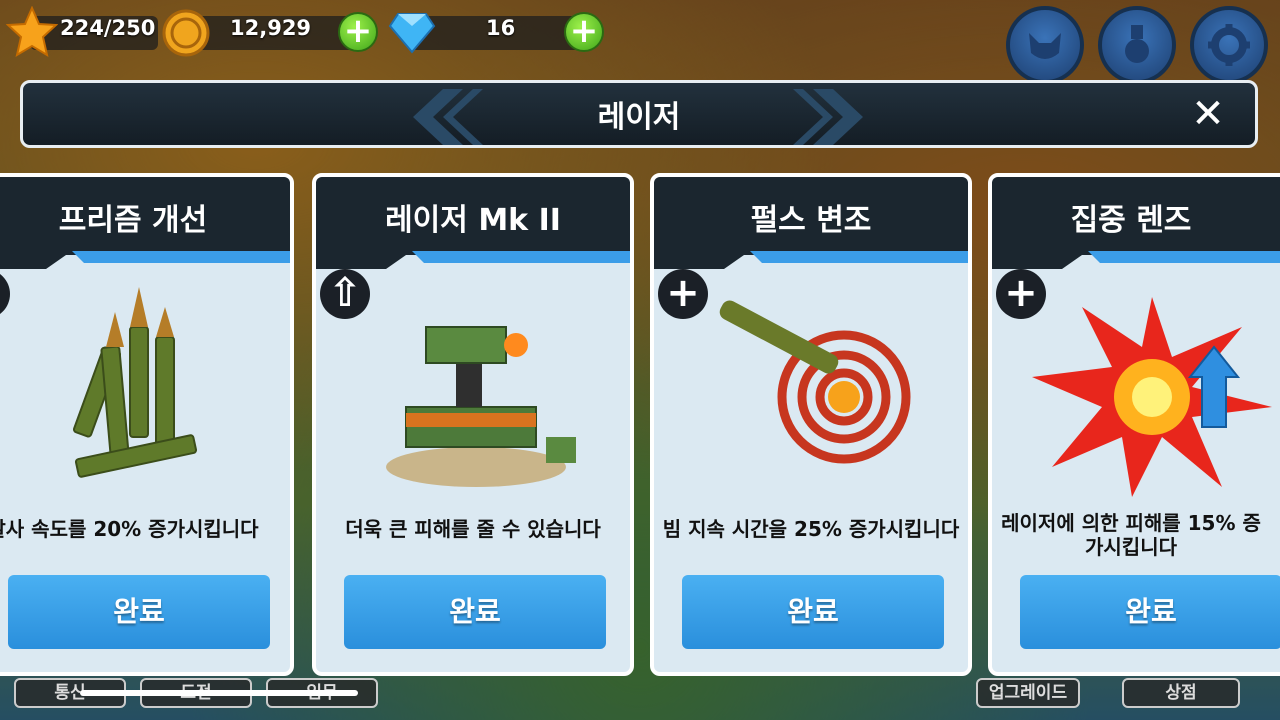  I want to click on title-bar: 레이저 ✕, so click(639, 114).